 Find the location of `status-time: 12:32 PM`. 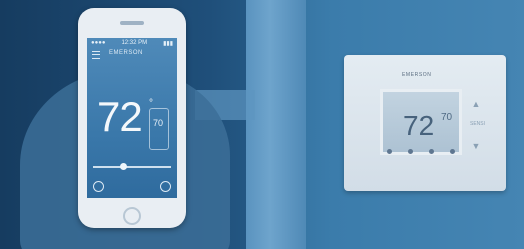

status-time: 12:32 PM is located at coordinates (134, 43).